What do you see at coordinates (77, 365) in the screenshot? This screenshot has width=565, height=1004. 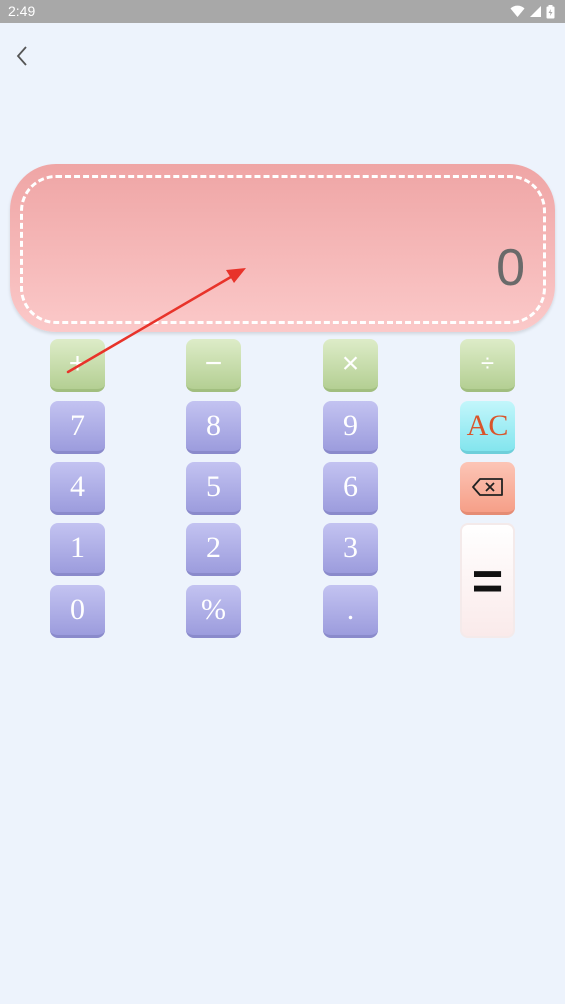 I see `plus-key: +` at bounding box center [77, 365].